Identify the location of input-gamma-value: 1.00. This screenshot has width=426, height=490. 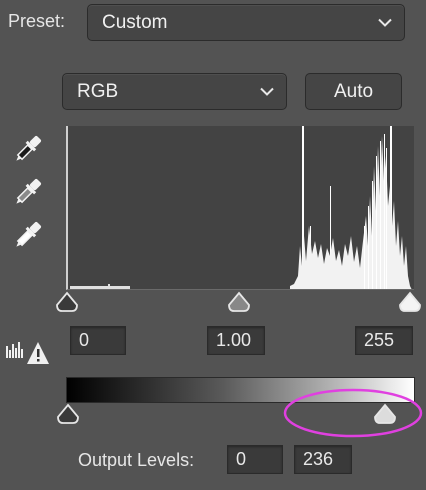
(234, 340).